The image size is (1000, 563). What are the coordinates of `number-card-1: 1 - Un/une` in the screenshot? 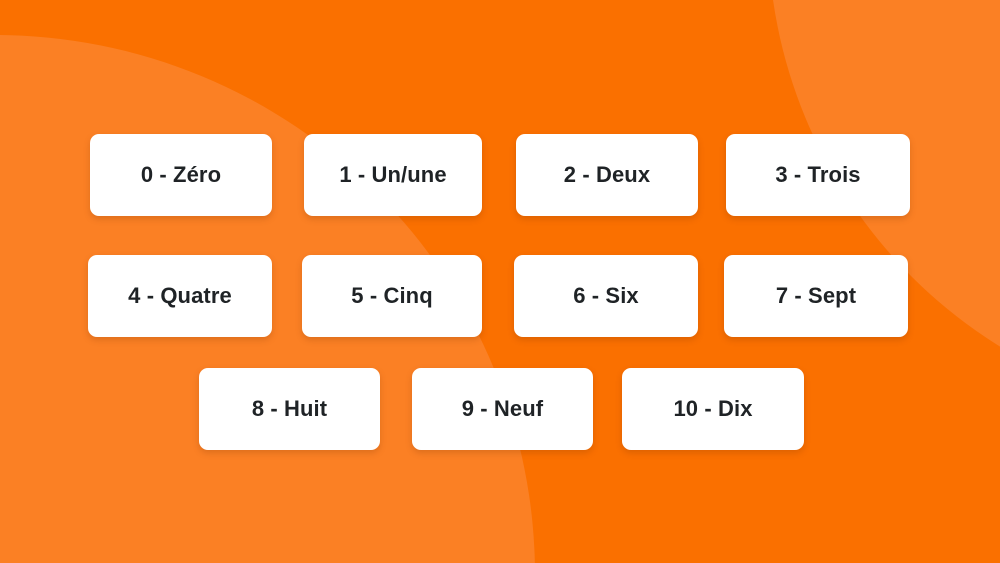 It's located at (393, 175).